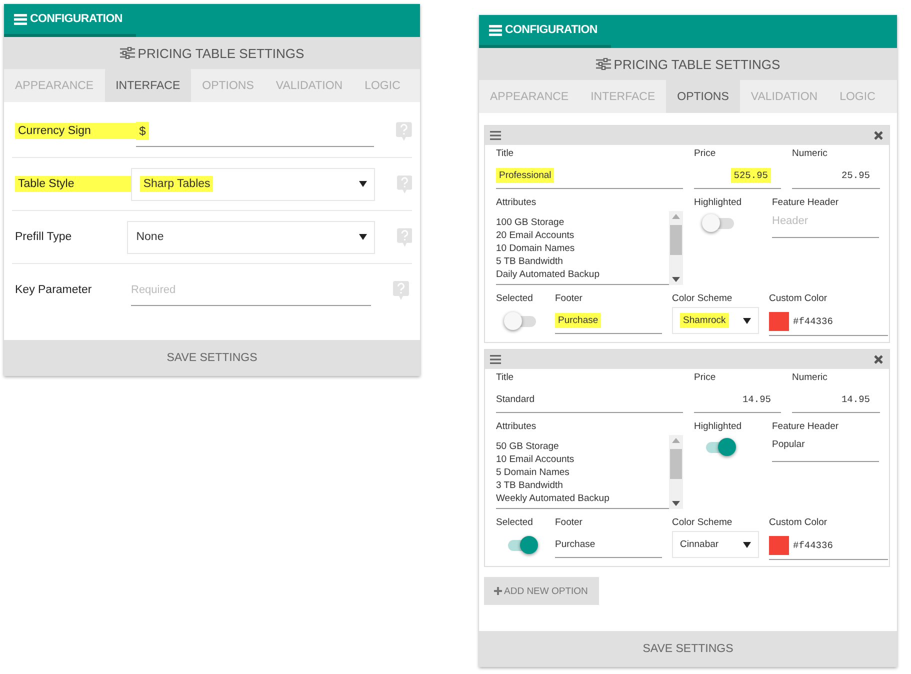  What do you see at coordinates (825, 448) in the screenshot?
I see `feature-header-input: Popular` at bounding box center [825, 448].